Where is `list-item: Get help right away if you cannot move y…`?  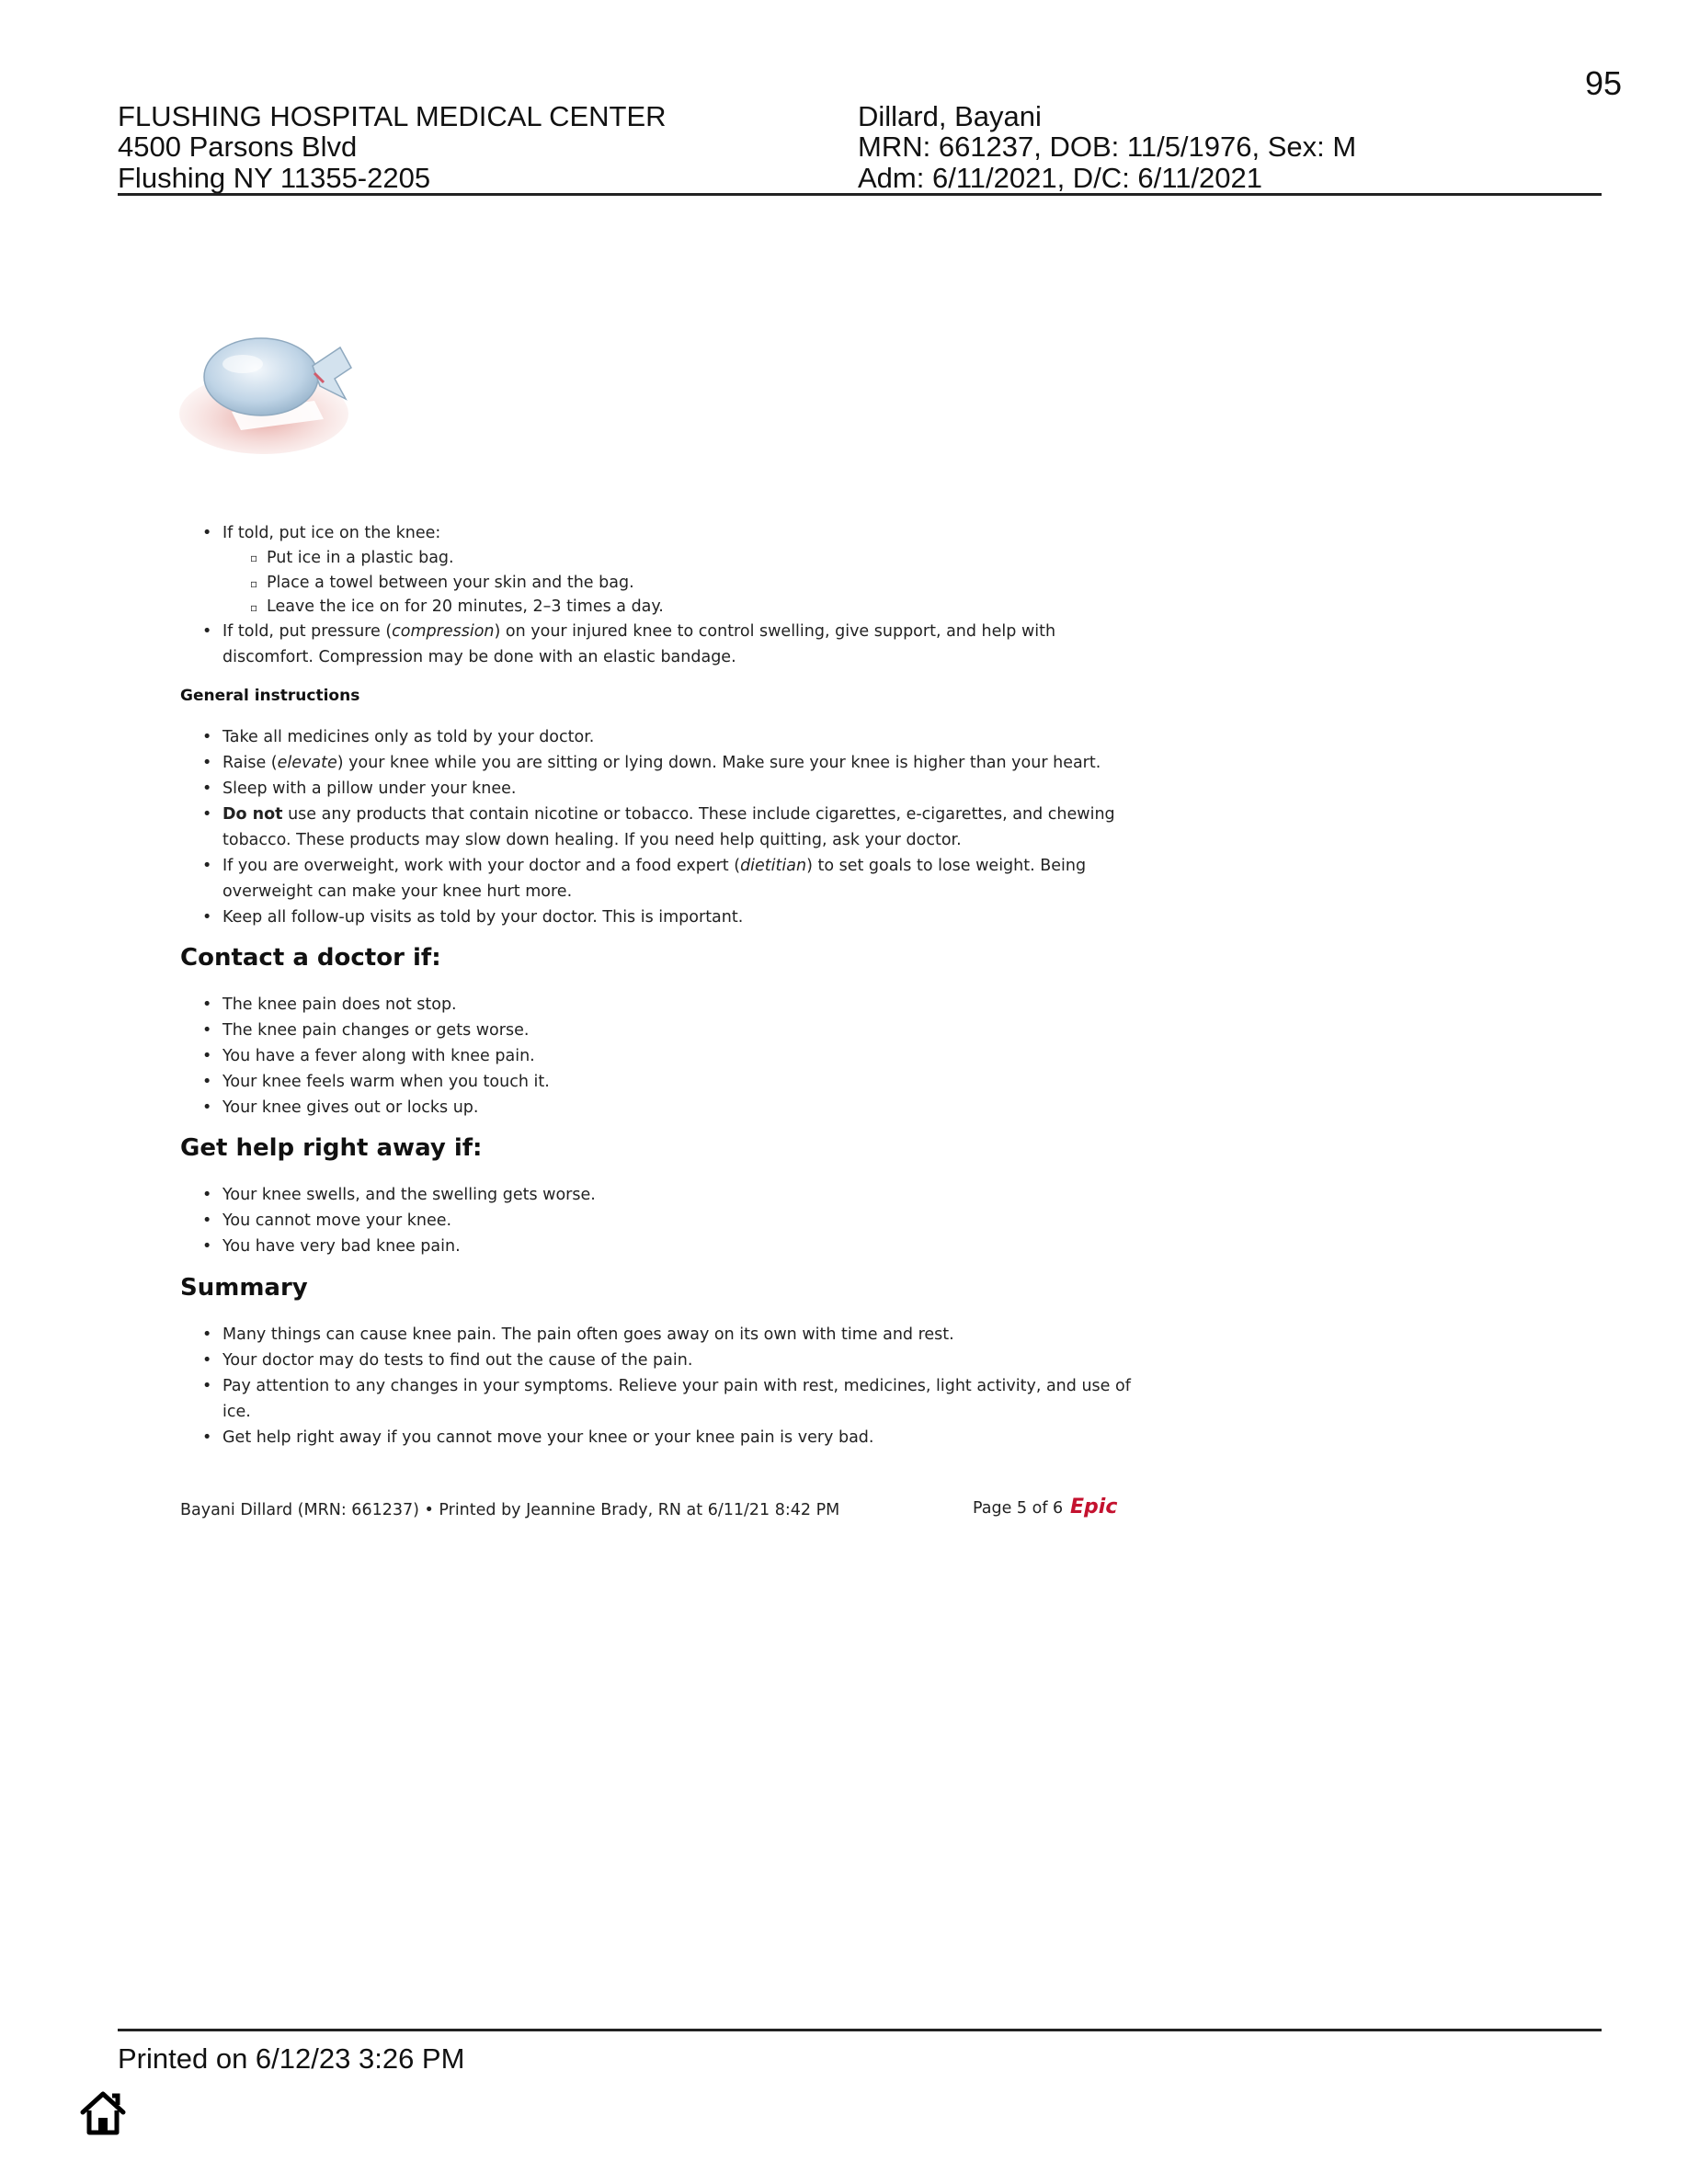
list-item: Get help right away if you cannot move y… is located at coordinates (548, 1437).